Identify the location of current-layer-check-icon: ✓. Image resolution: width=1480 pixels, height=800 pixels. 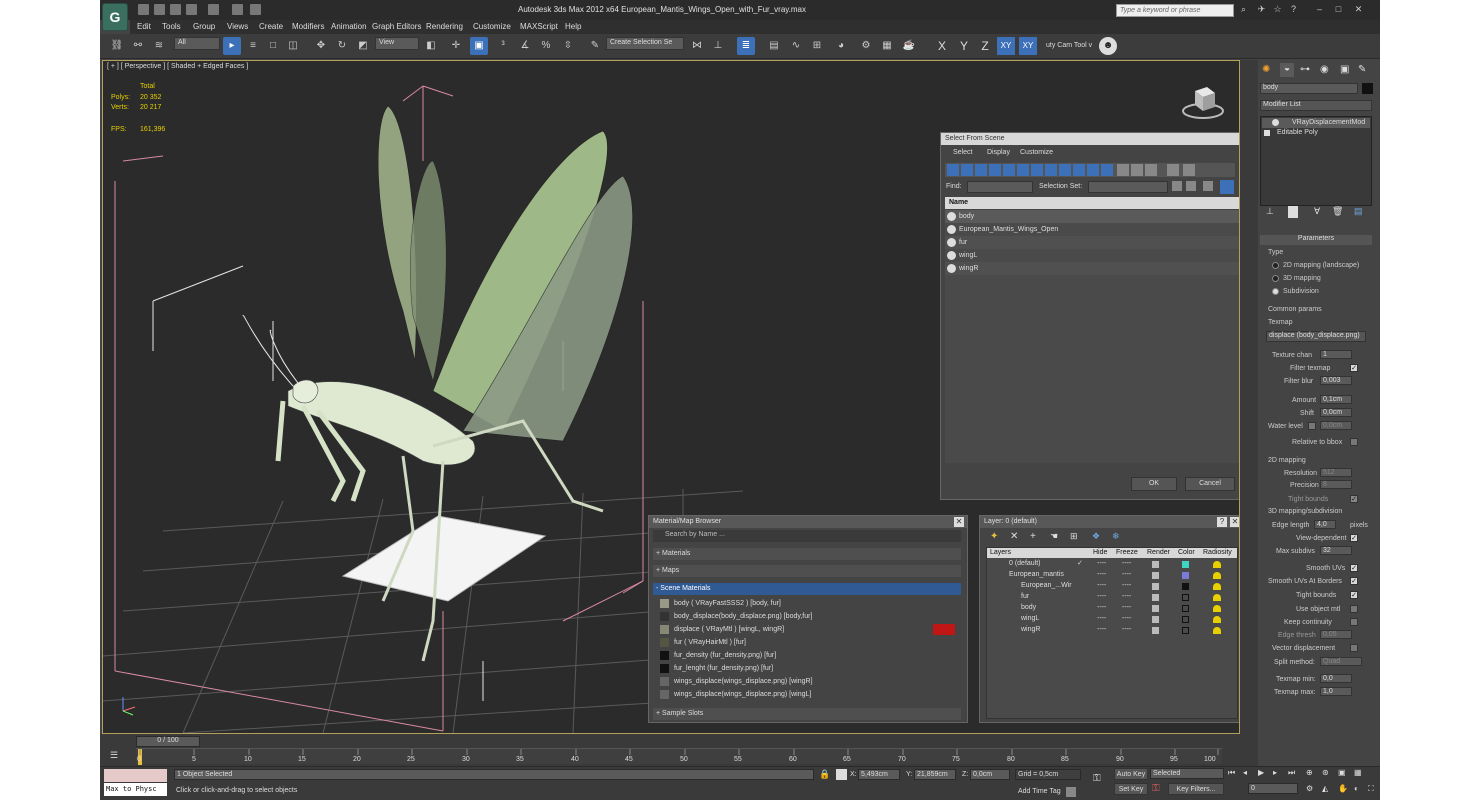
(1080, 563).